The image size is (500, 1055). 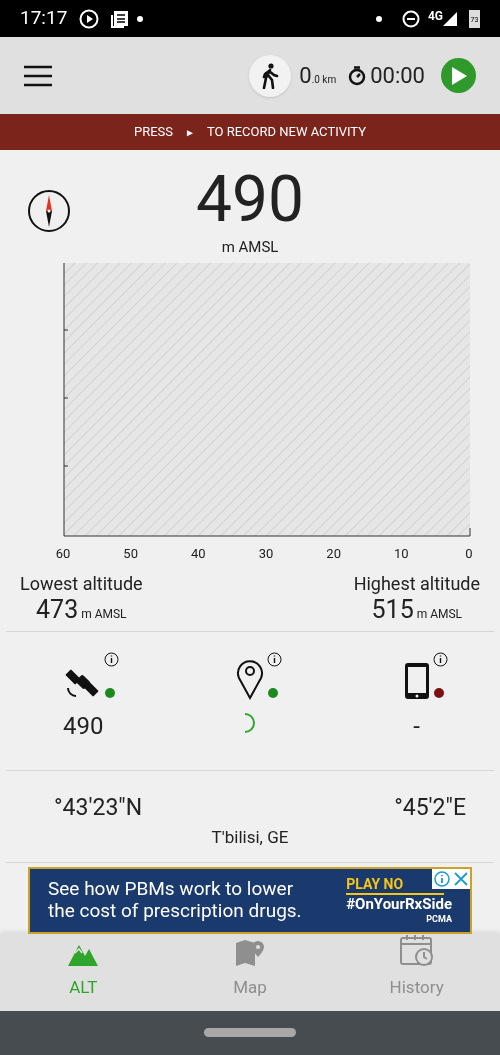 I want to click on do-not-disturb-icon, so click(x=410, y=18).